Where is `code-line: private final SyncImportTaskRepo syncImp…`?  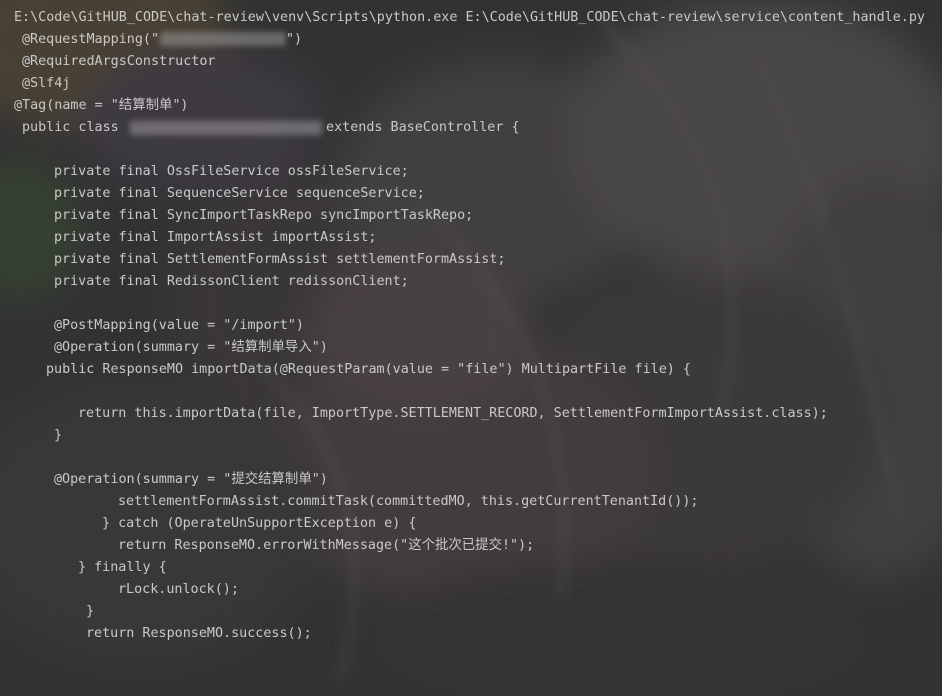
code-line: private final SyncImportTaskRepo syncImp… is located at coordinates (264, 215).